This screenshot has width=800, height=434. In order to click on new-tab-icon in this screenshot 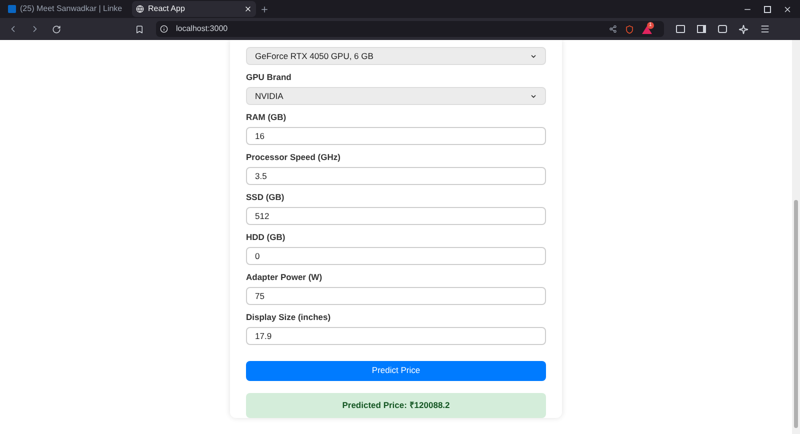, I will do `click(264, 9)`.